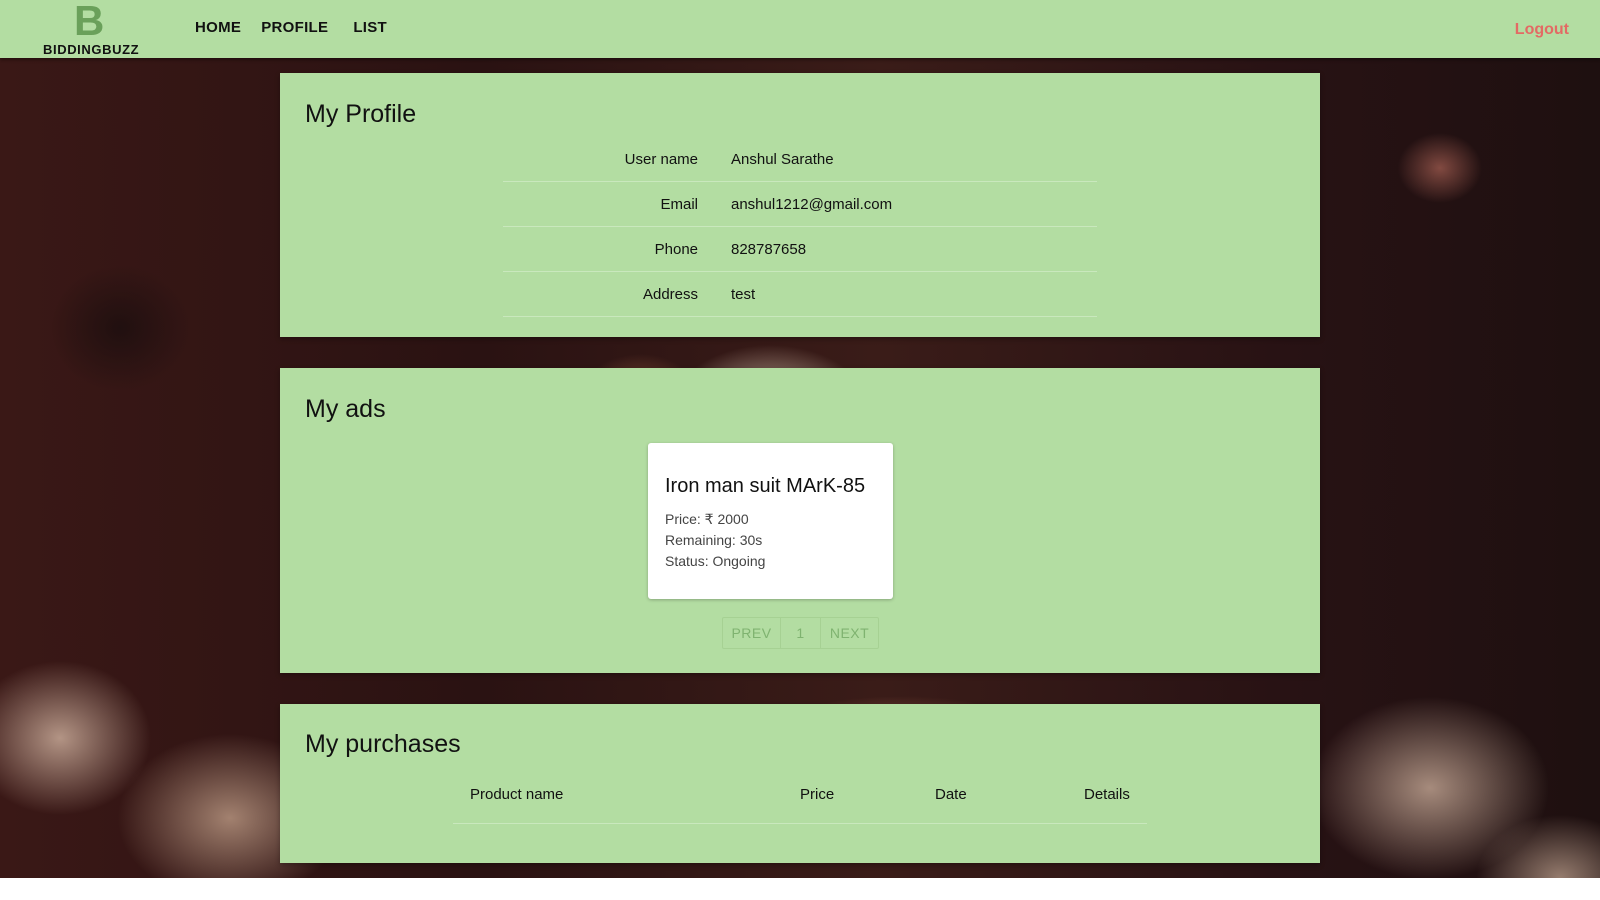 This screenshot has height=900, width=1600. I want to click on purchases-title: My purchases, so click(383, 744).